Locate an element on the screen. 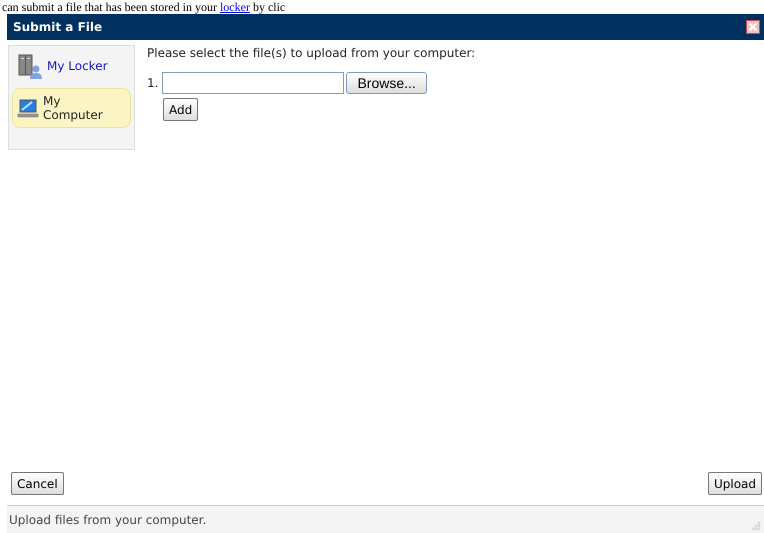 This screenshot has height=533, width=764. status-text: Upload files from your computer. is located at coordinates (107, 519).